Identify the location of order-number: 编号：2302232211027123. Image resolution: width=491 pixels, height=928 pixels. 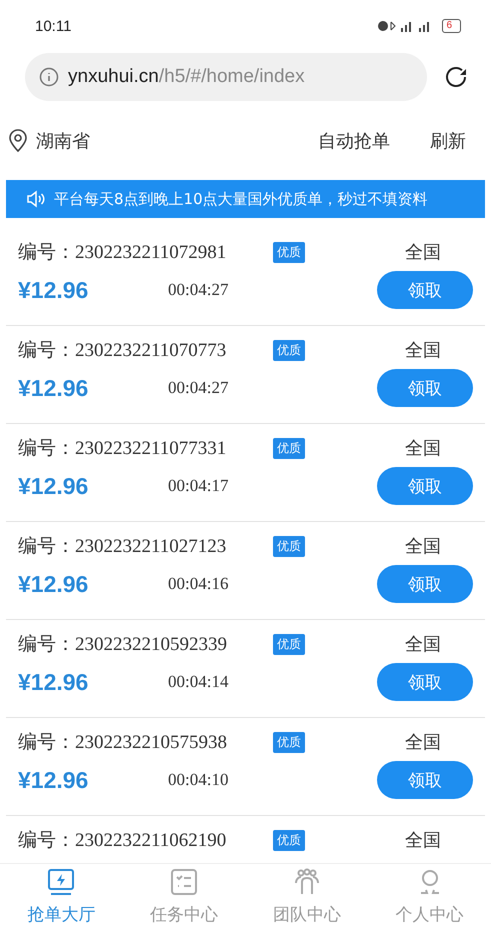
(123, 547).